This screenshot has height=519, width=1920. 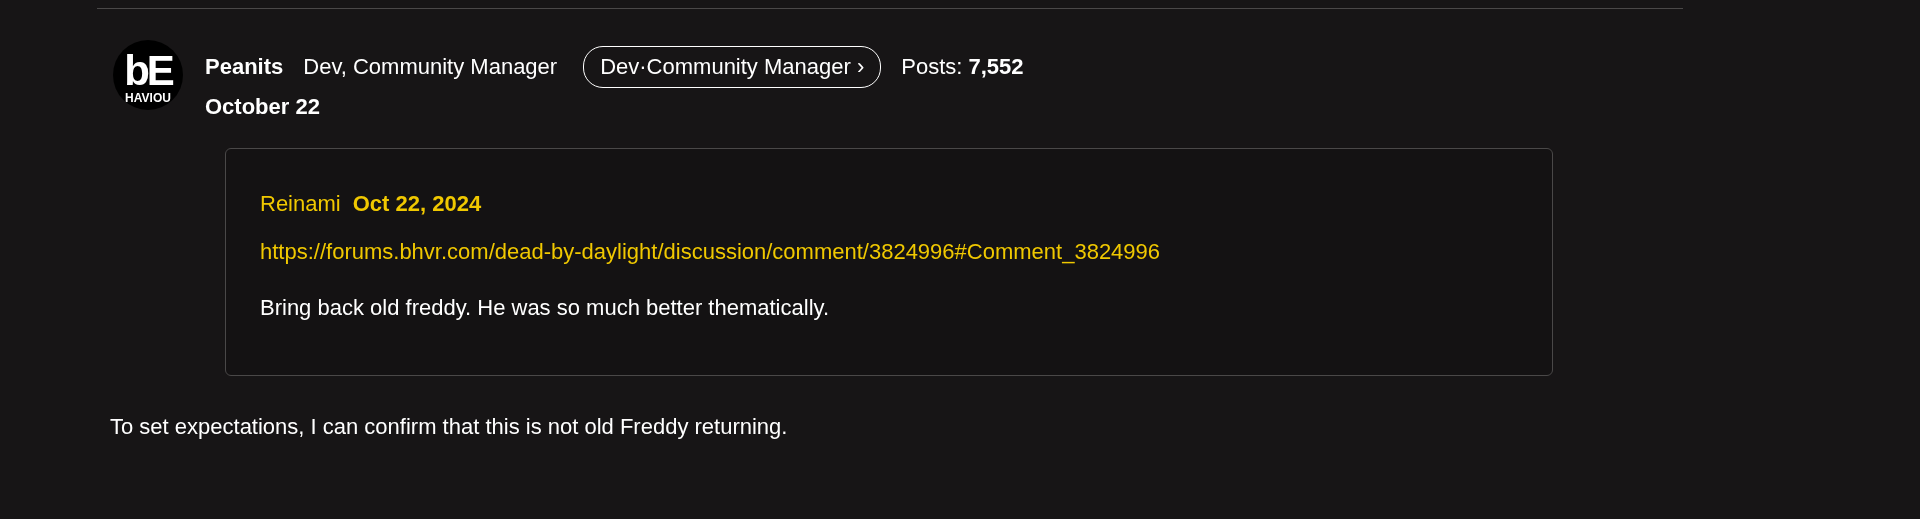 I want to click on post-date: October 22, so click(x=614, y=107).